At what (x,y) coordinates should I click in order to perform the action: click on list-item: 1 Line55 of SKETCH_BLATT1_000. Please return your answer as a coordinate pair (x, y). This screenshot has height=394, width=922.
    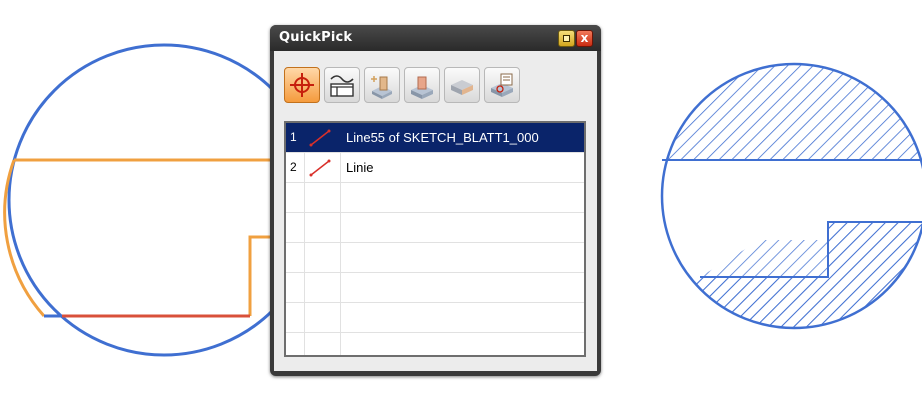
    Looking at the image, I should click on (435, 138).